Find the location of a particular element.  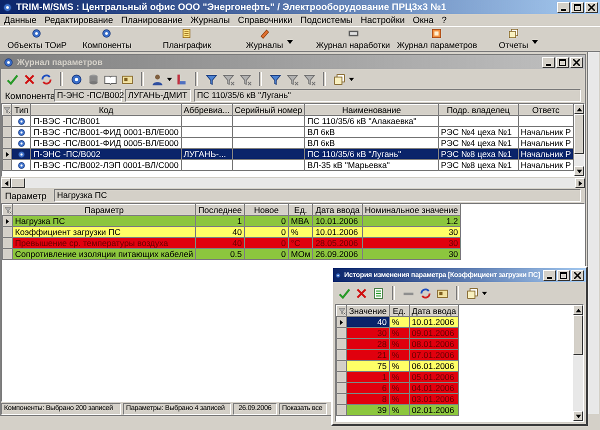

column-header: Значение is located at coordinates (368, 311).